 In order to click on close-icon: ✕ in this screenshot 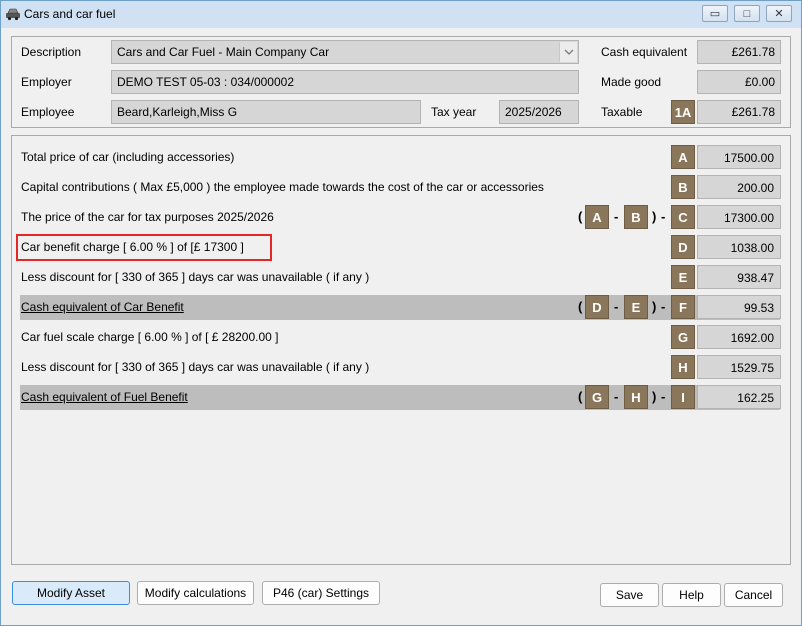, I will do `click(779, 14)`.